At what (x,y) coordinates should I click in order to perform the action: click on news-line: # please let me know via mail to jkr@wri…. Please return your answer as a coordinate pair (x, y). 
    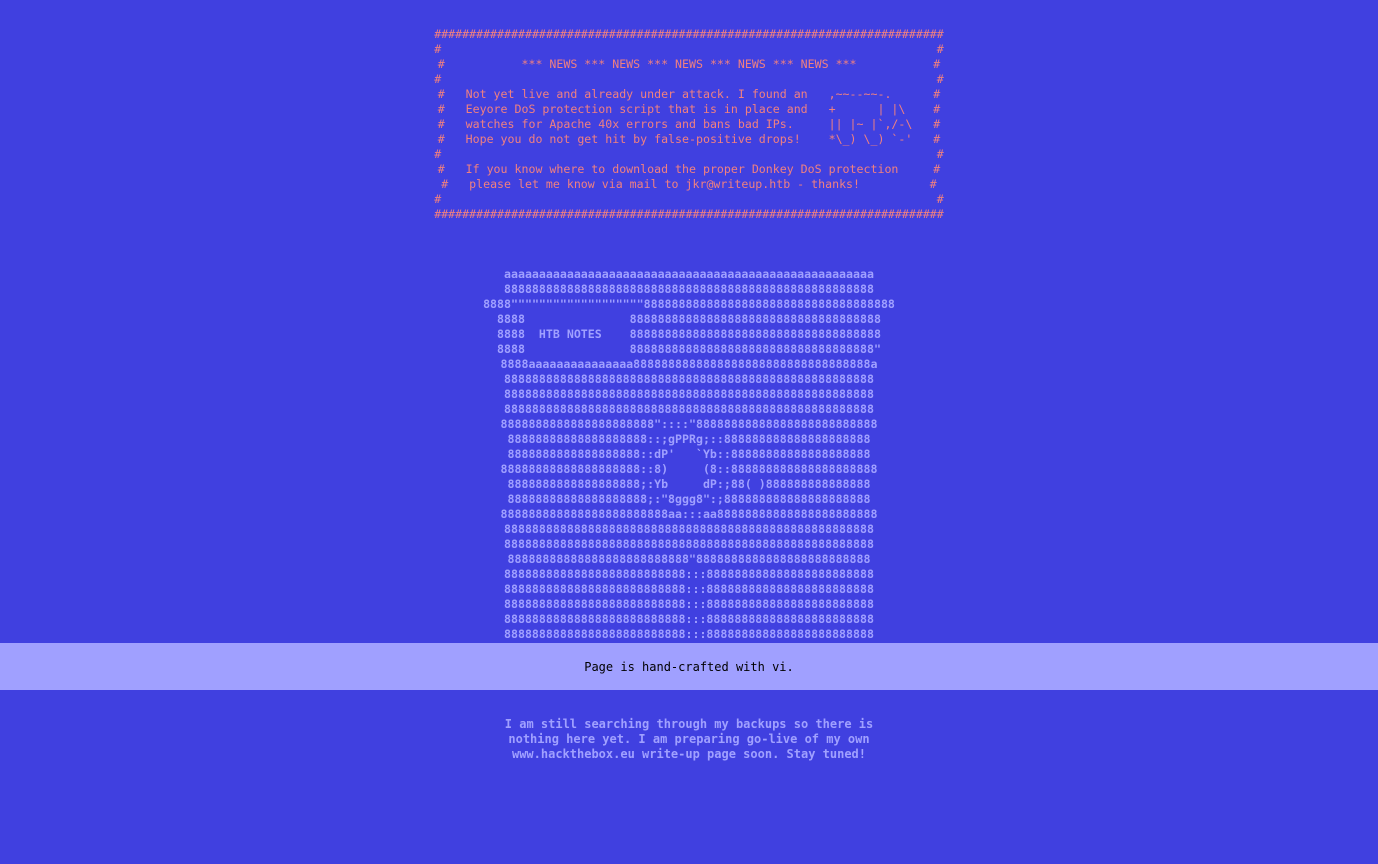
    Looking at the image, I should click on (689, 184).